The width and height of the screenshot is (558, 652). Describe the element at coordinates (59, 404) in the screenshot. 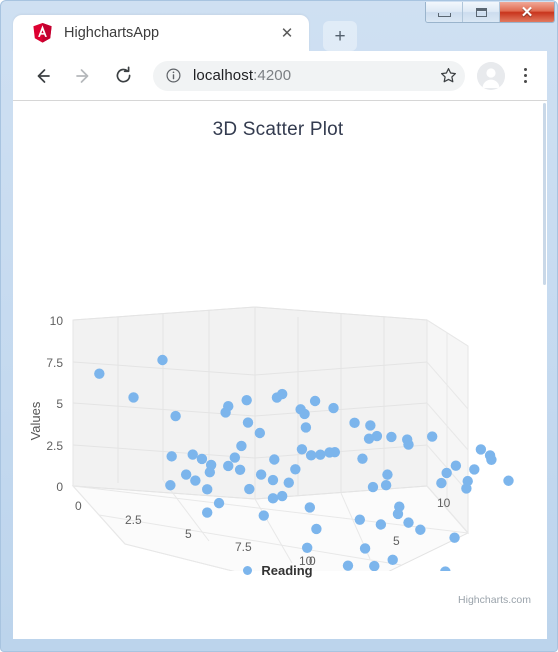

I see `value-tick-5: 5` at that location.